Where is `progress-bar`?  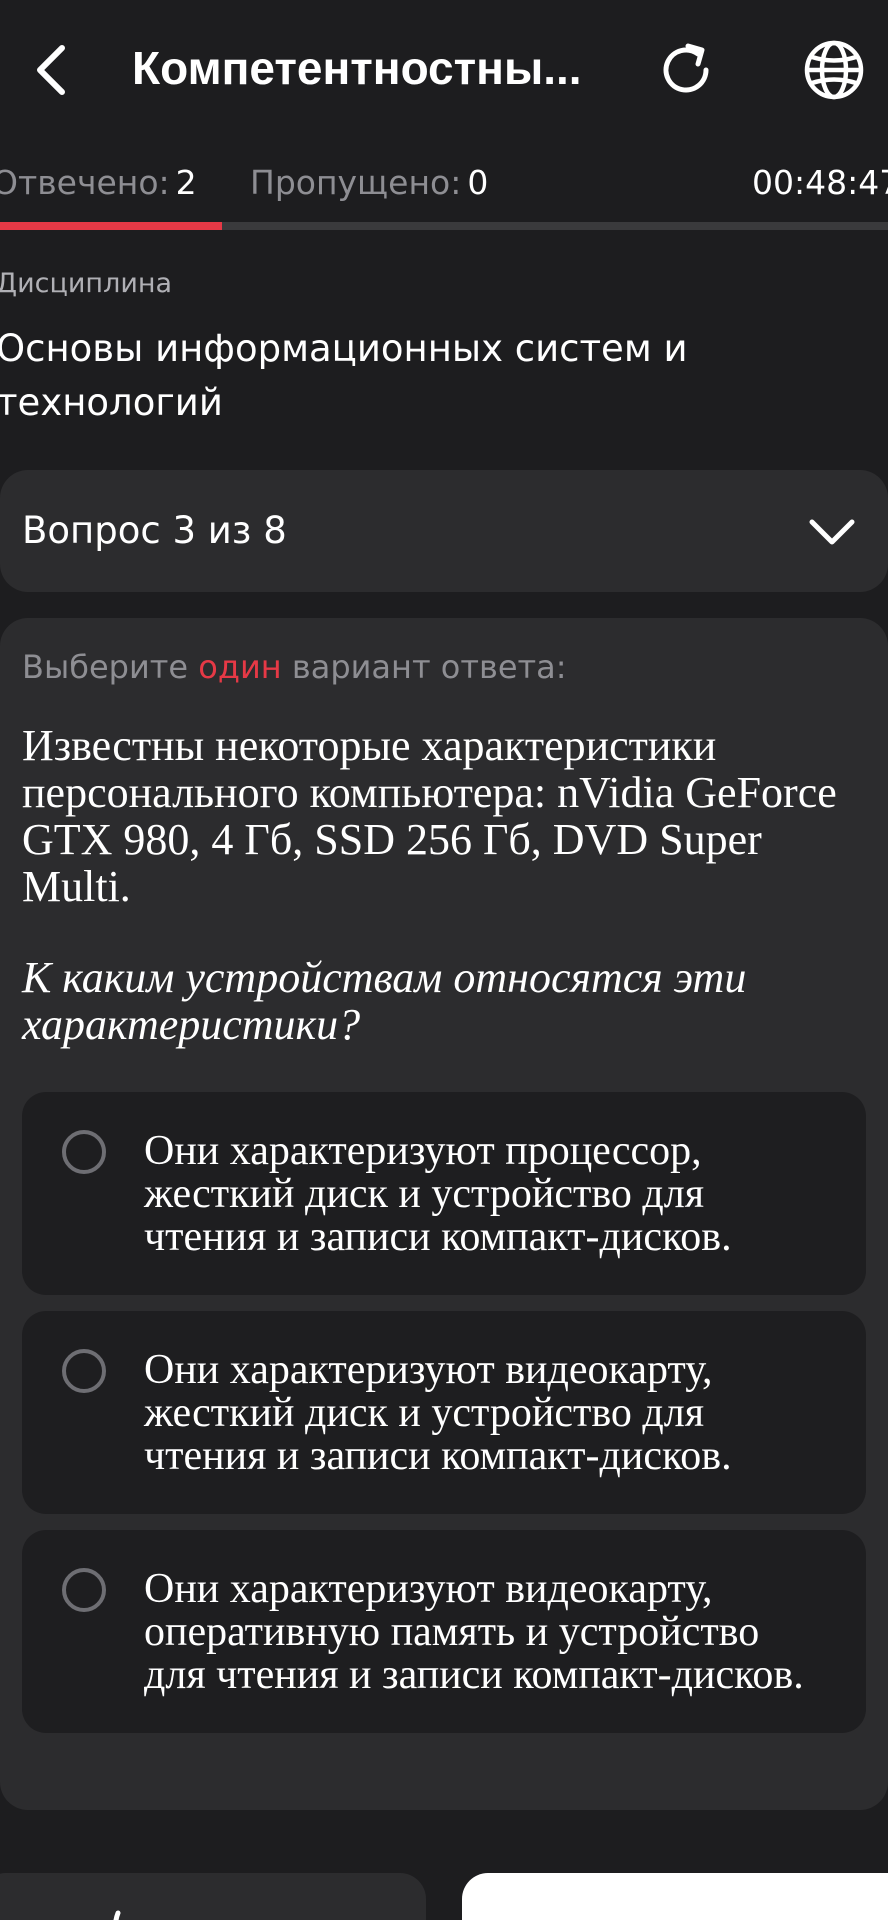 progress-bar is located at coordinates (444, 226).